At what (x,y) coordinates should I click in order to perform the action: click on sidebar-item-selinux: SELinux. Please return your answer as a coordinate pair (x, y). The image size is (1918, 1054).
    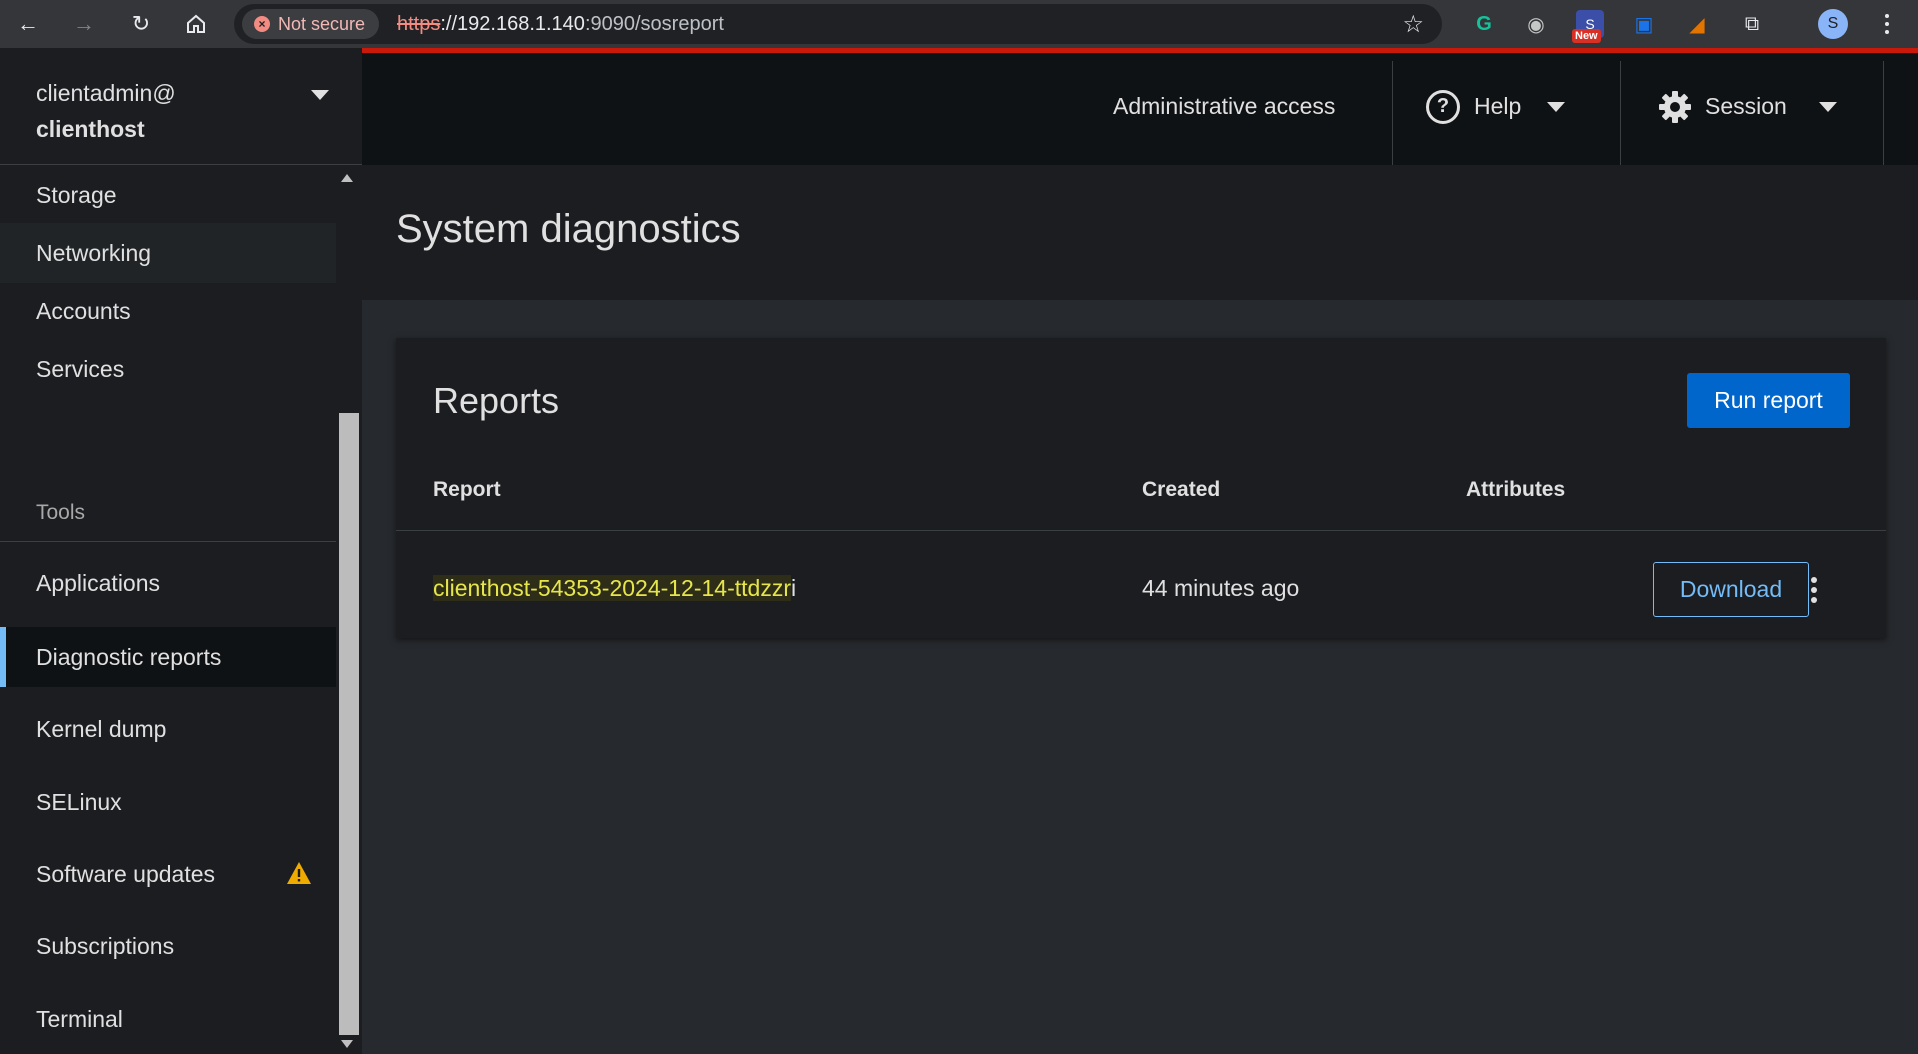
    Looking at the image, I should click on (168, 802).